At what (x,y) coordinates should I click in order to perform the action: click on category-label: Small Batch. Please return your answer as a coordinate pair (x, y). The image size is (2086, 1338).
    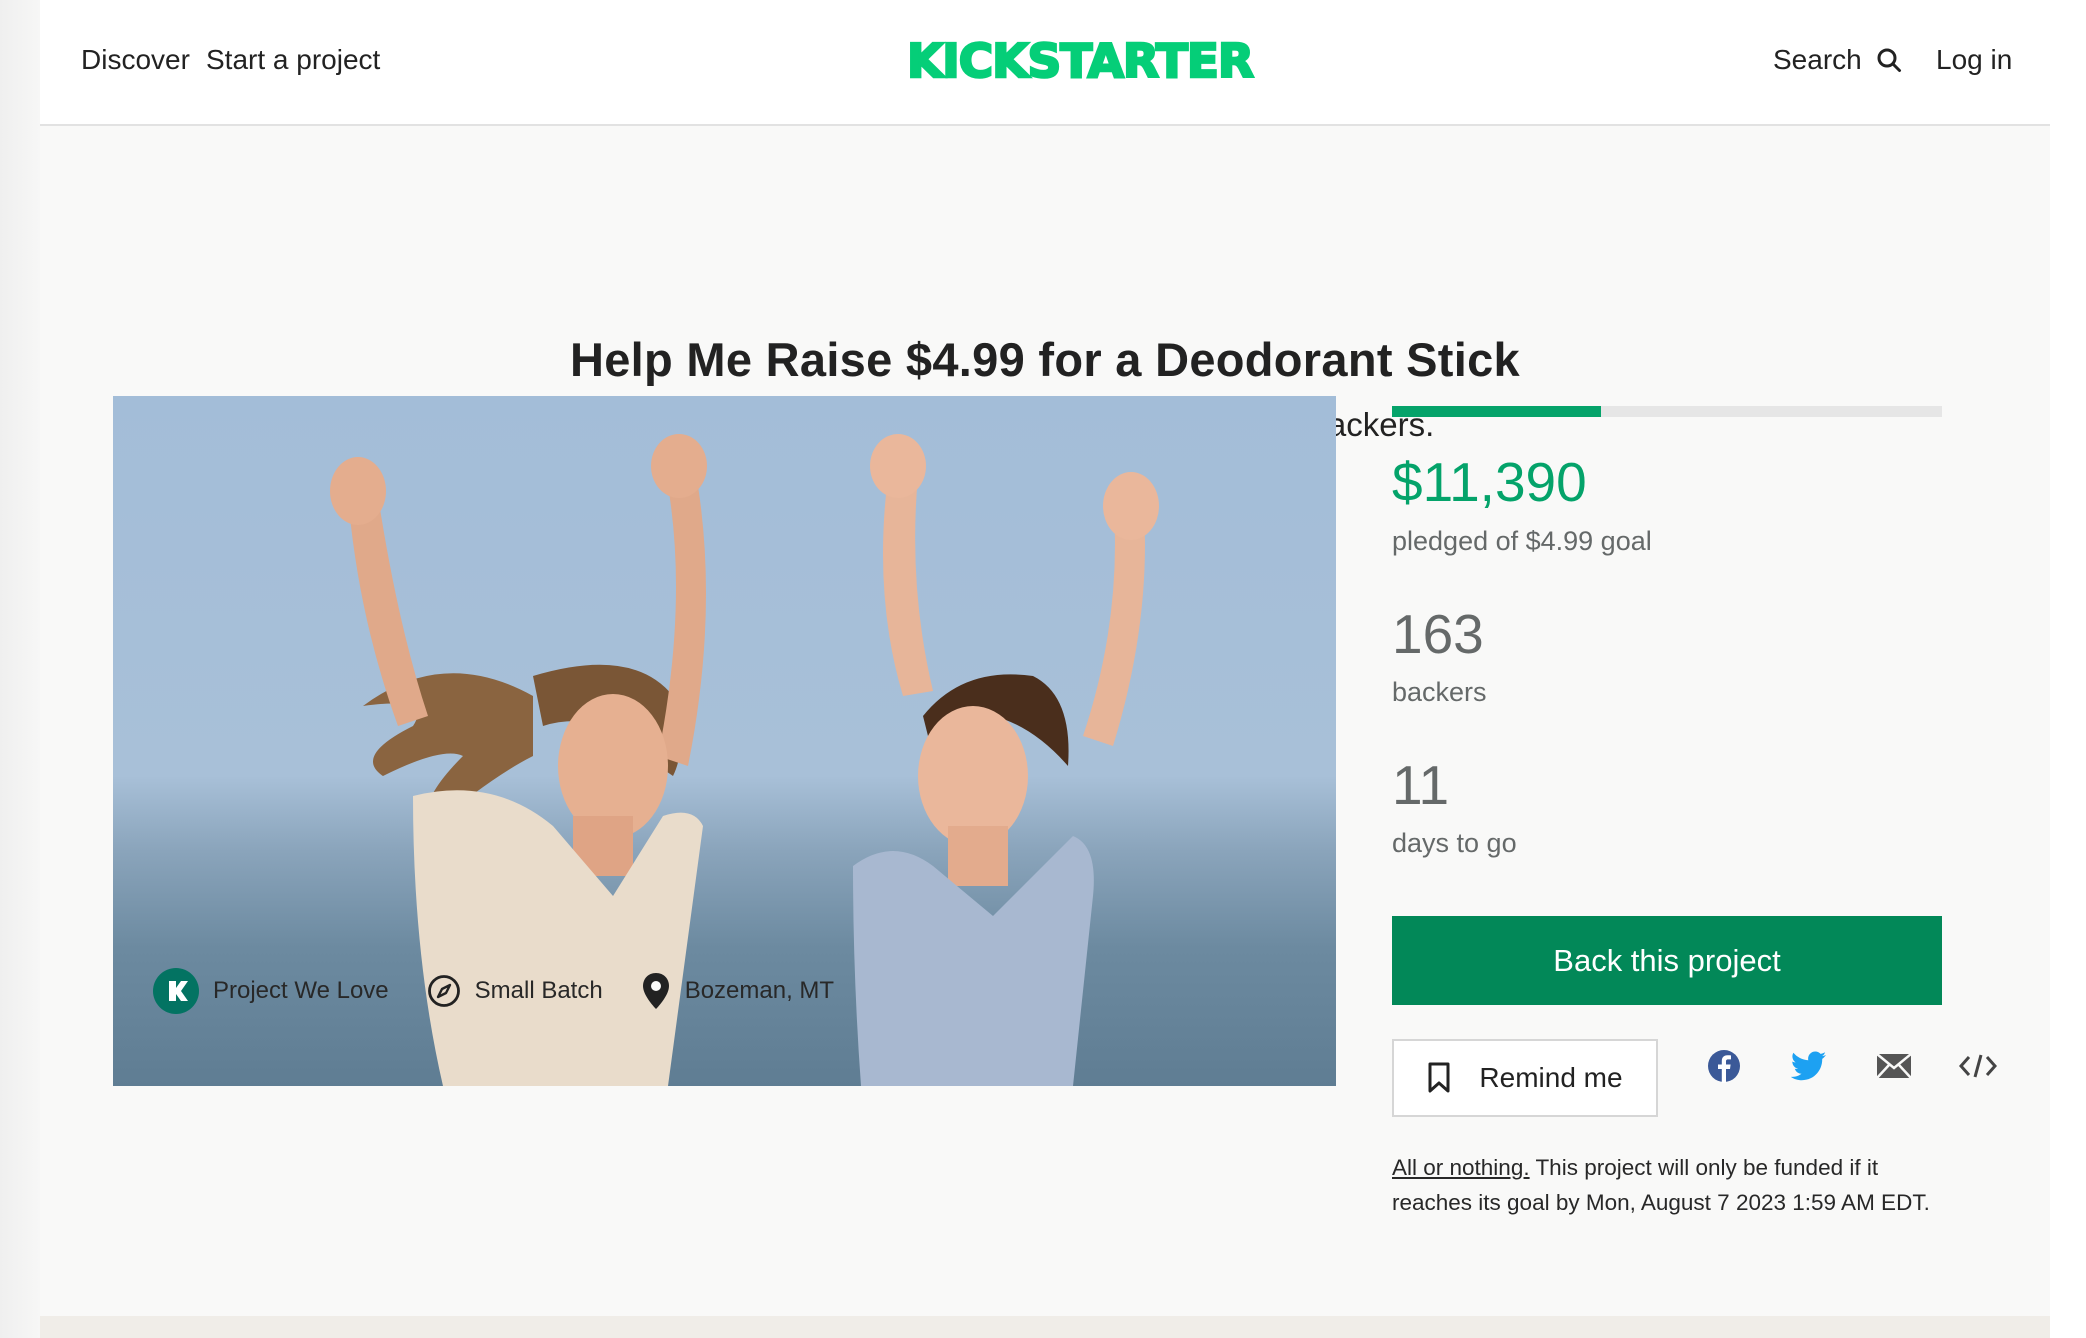
    Looking at the image, I should click on (538, 990).